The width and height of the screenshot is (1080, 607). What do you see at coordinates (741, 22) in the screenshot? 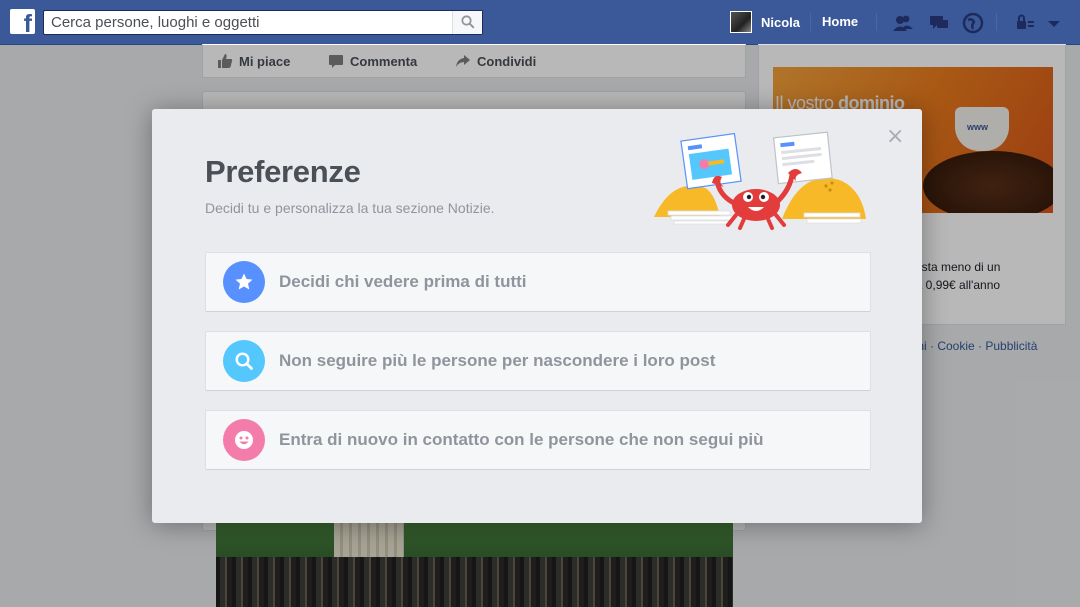
I see `avatar` at bounding box center [741, 22].